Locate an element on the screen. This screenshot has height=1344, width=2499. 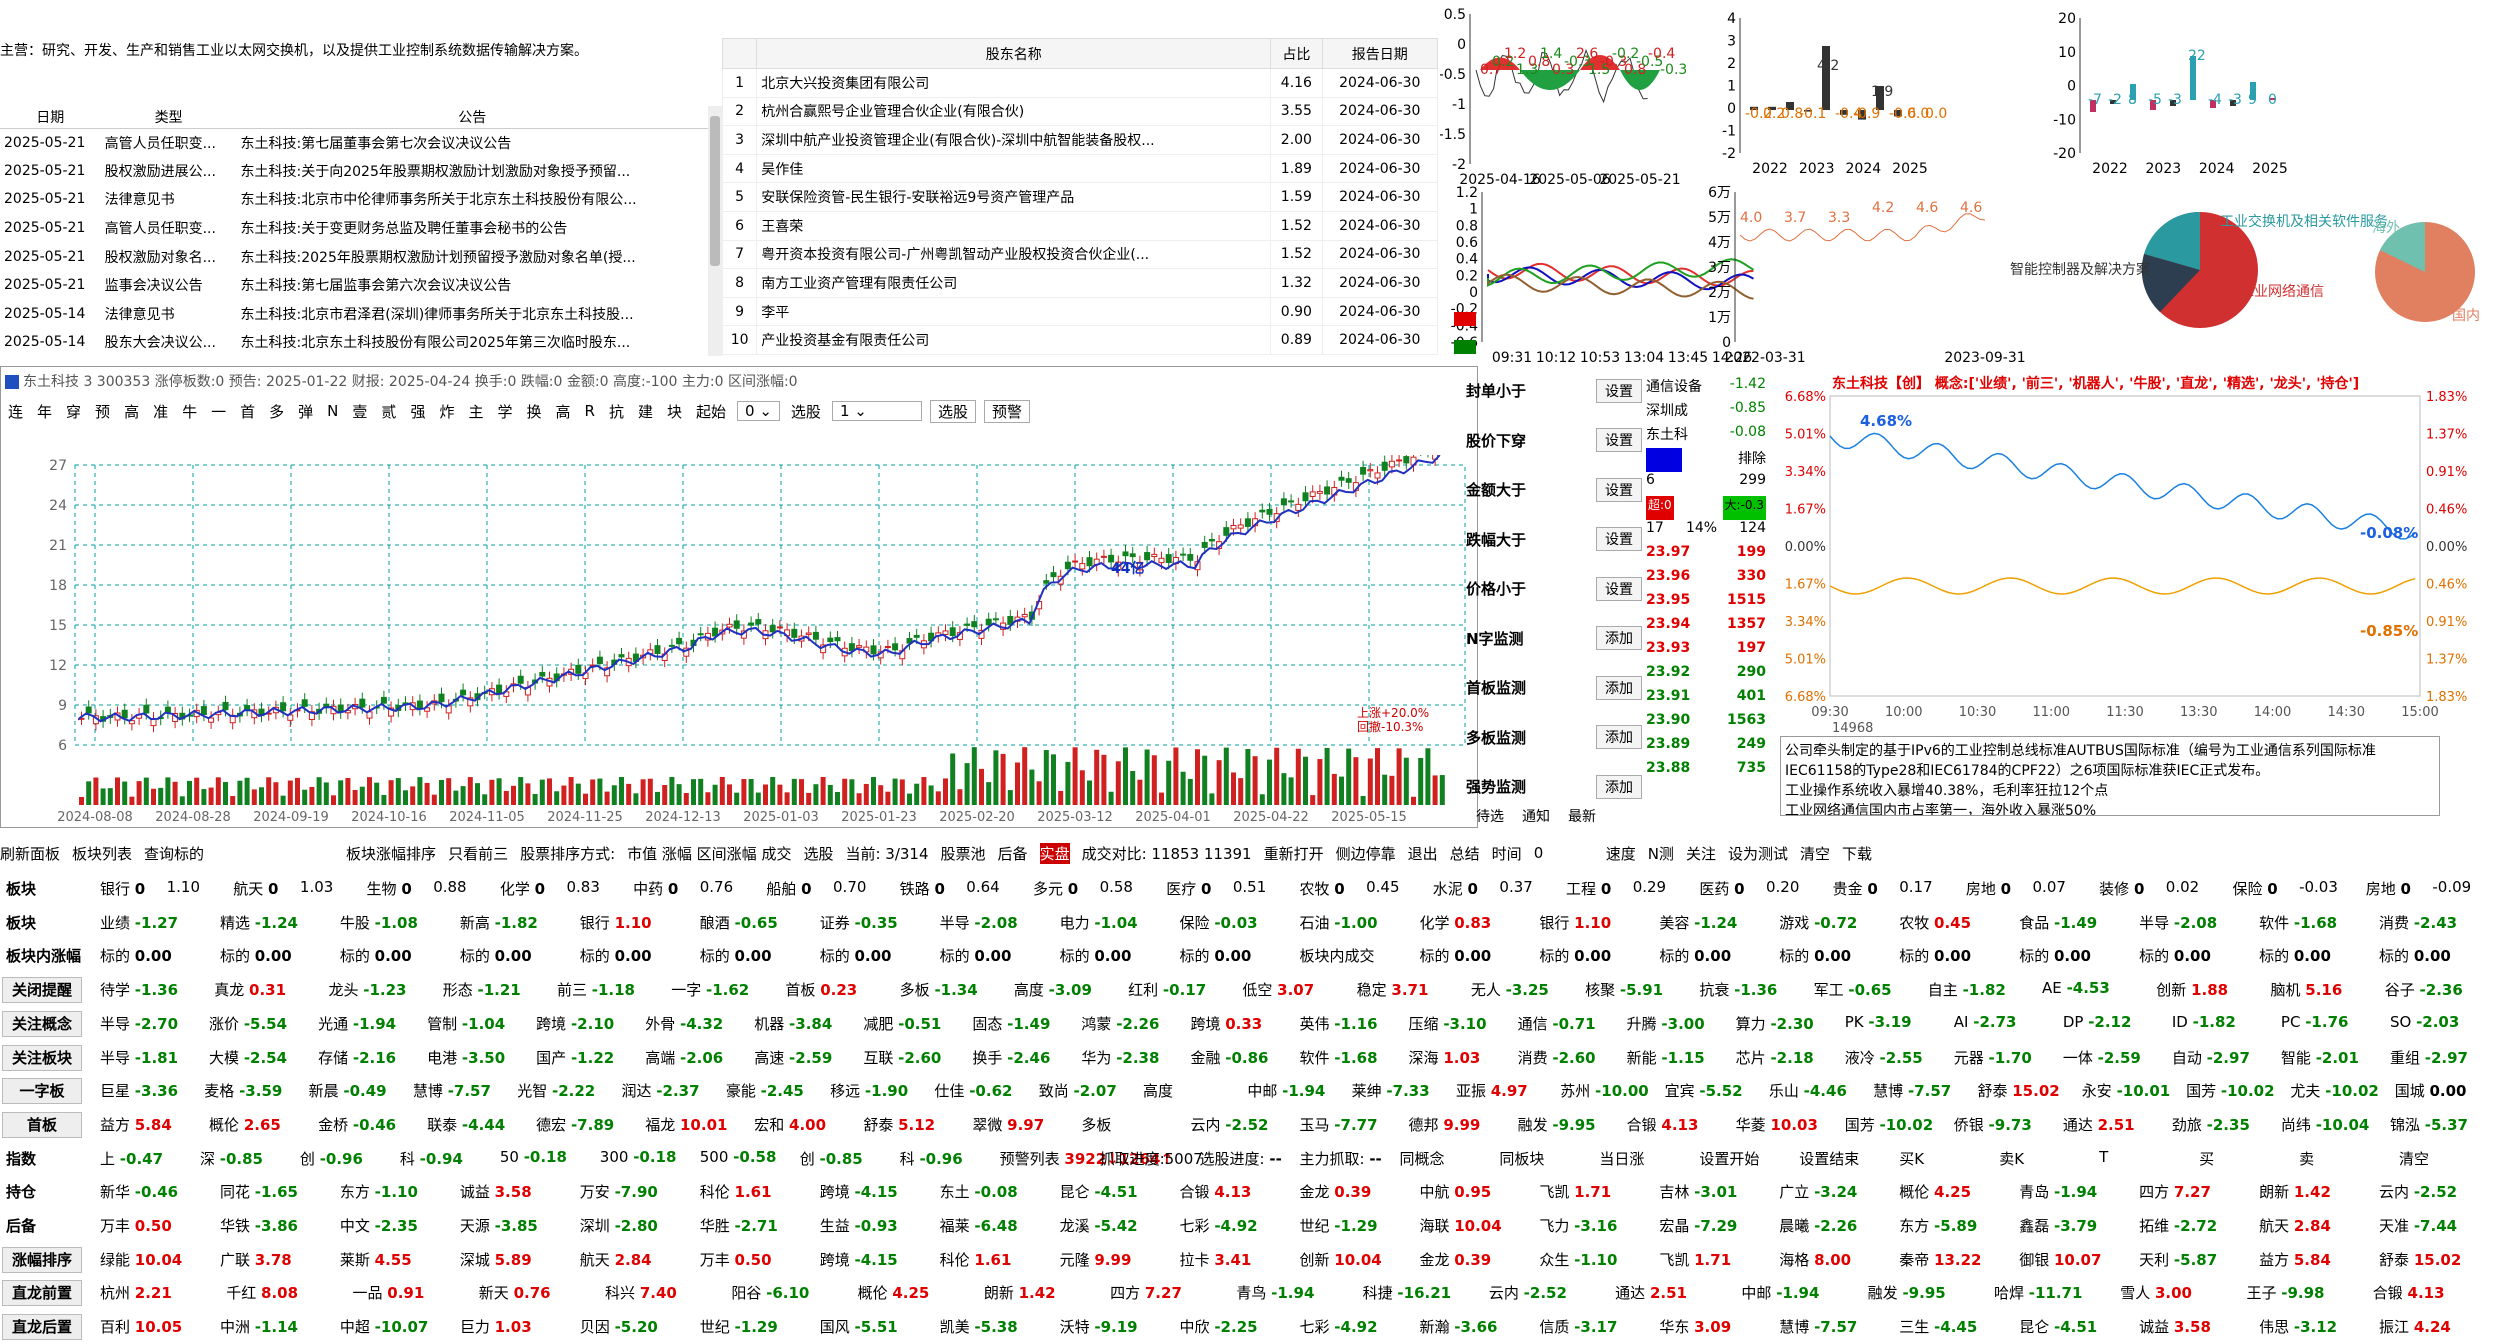
grid-cell: 同花 -1.65 is located at coordinates (259, 1191).